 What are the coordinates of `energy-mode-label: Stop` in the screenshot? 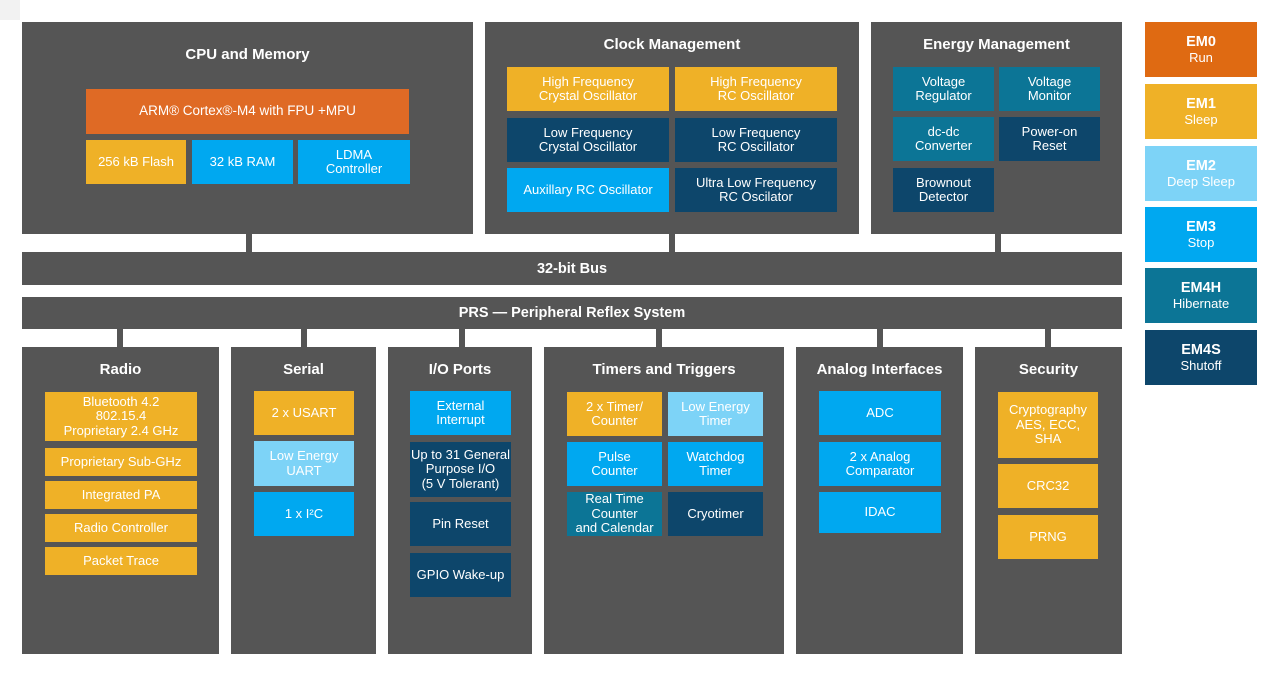 It's located at (1201, 242).